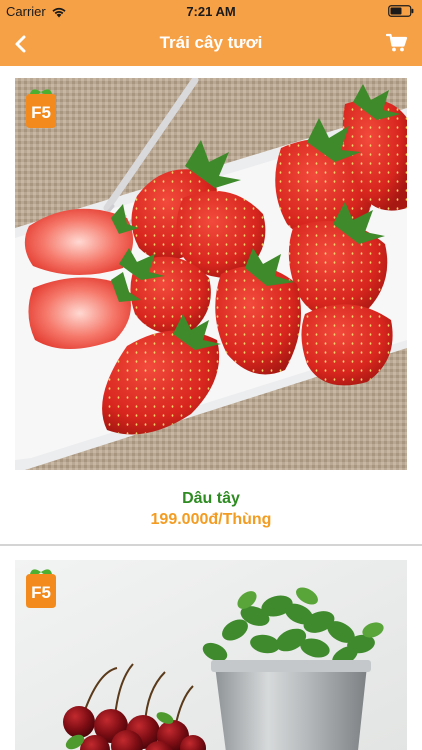 This screenshot has height=750, width=422. Describe the element at coordinates (211, 519) in the screenshot. I see `product-price: 199.000đ/Thùng` at that location.